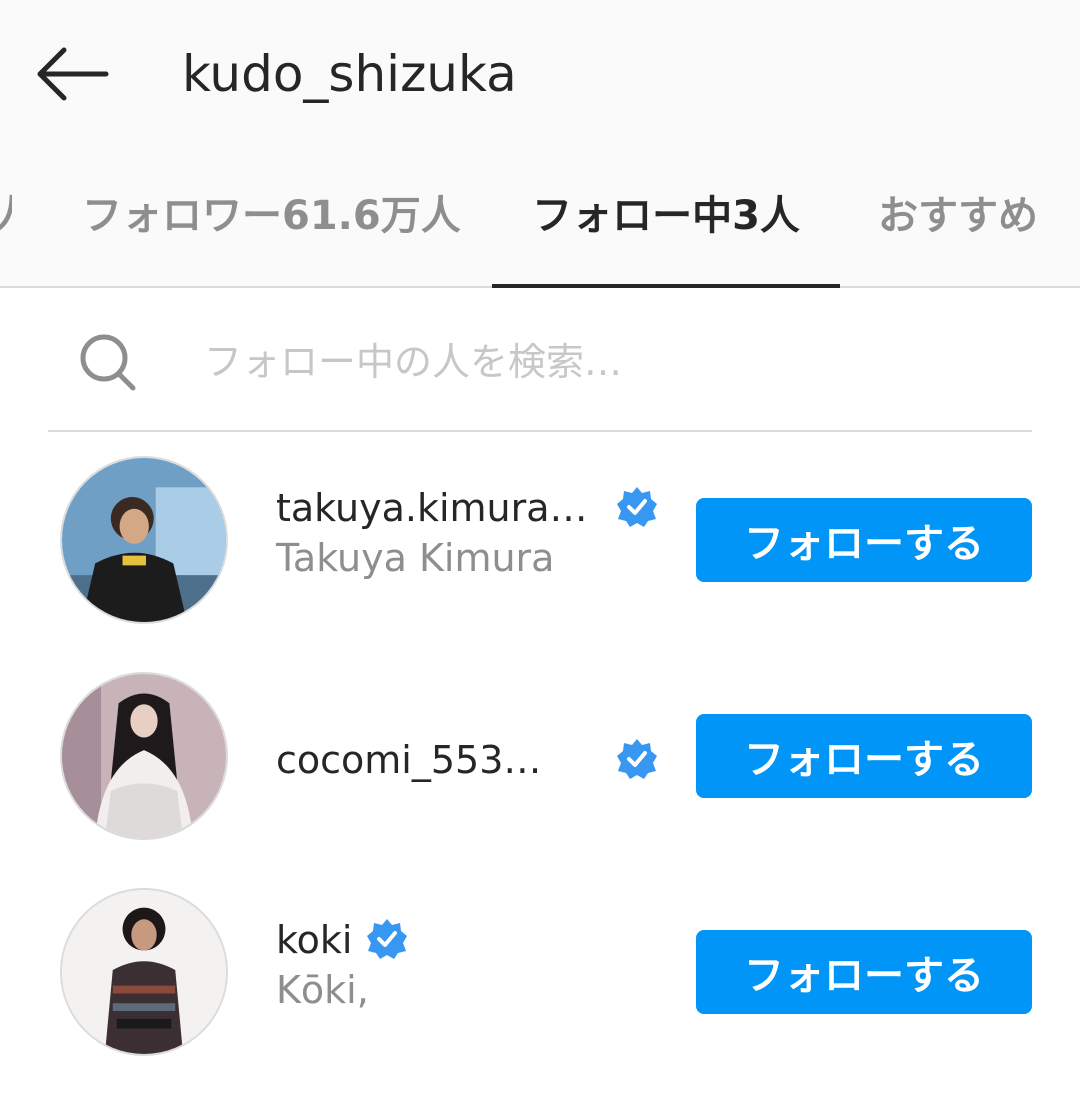 The image size is (1080, 1120). Describe the element at coordinates (6, 216) in the screenshot. I see `tab-previous: 人` at that location.